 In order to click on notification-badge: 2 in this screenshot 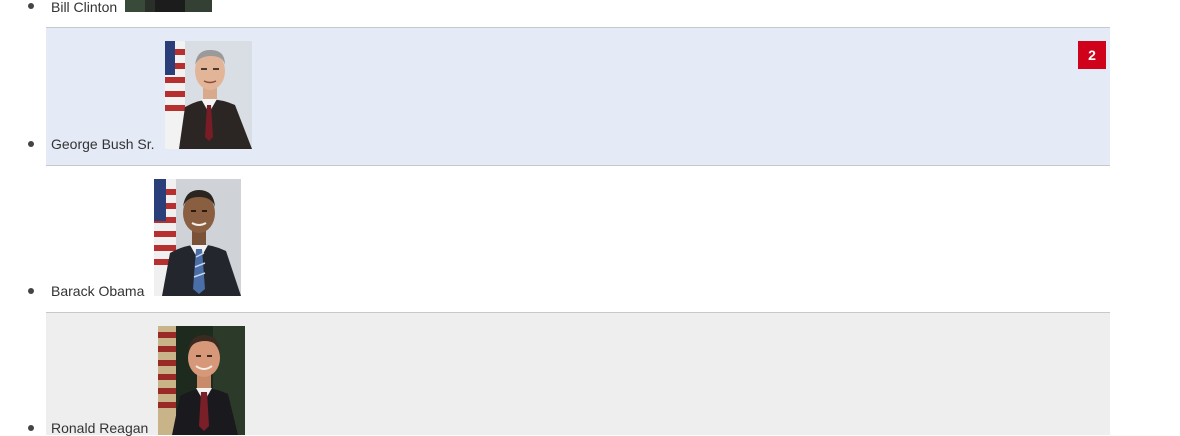, I will do `click(1092, 55)`.